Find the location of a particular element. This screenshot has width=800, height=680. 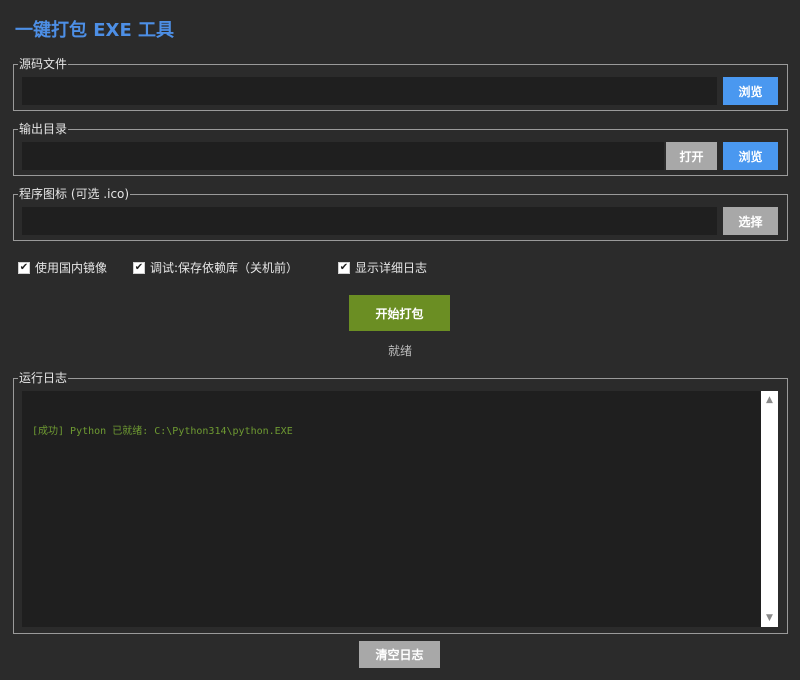

output-dir-legend: 输出目录 is located at coordinates (43, 129).